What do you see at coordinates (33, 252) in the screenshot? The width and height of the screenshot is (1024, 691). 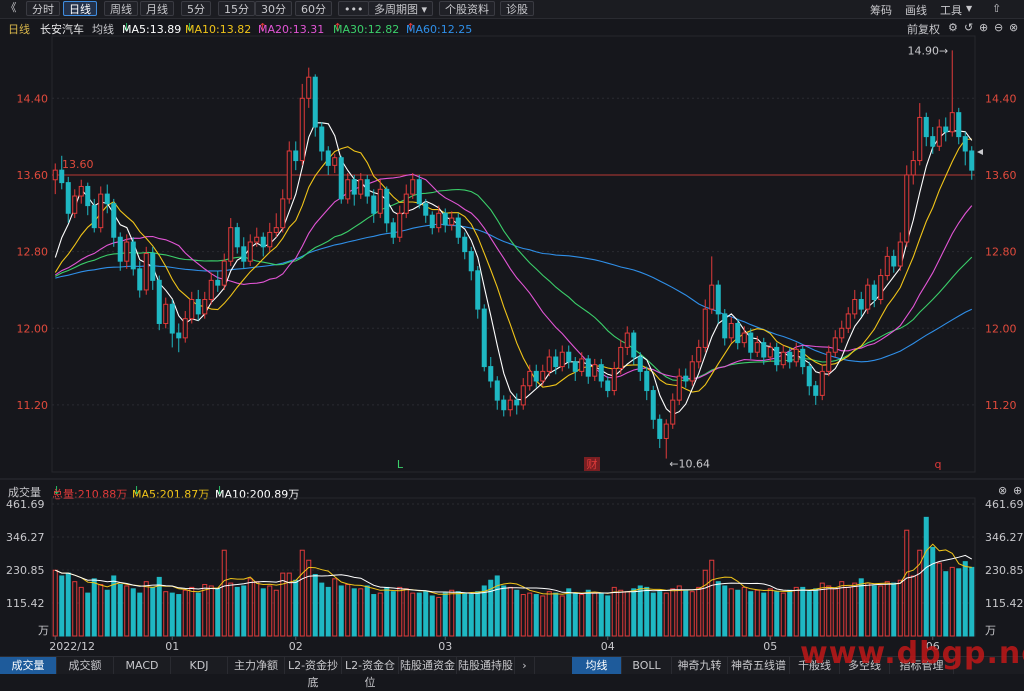 I see `price-tick-left-2: 12.80` at bounding box center [33, 252].